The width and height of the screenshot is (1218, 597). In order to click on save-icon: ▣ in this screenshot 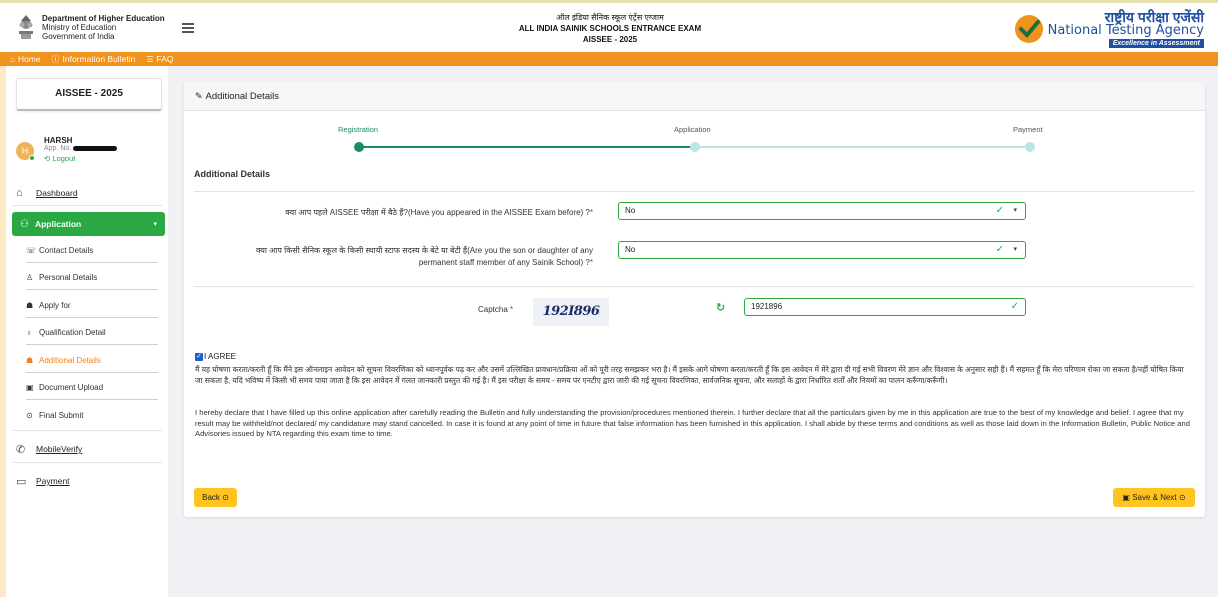, I will do `click(1126, 497)`.